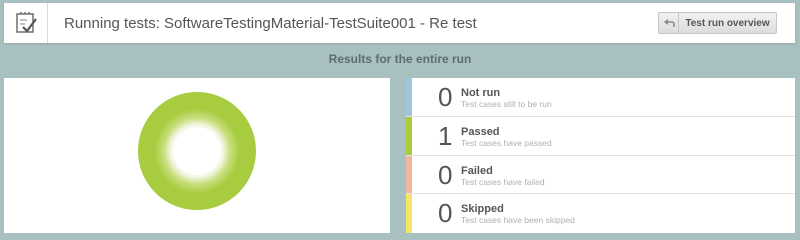  Describe the element at coordinates (409, 174) in the screenshot. I see `failed-color-bar` at that location.